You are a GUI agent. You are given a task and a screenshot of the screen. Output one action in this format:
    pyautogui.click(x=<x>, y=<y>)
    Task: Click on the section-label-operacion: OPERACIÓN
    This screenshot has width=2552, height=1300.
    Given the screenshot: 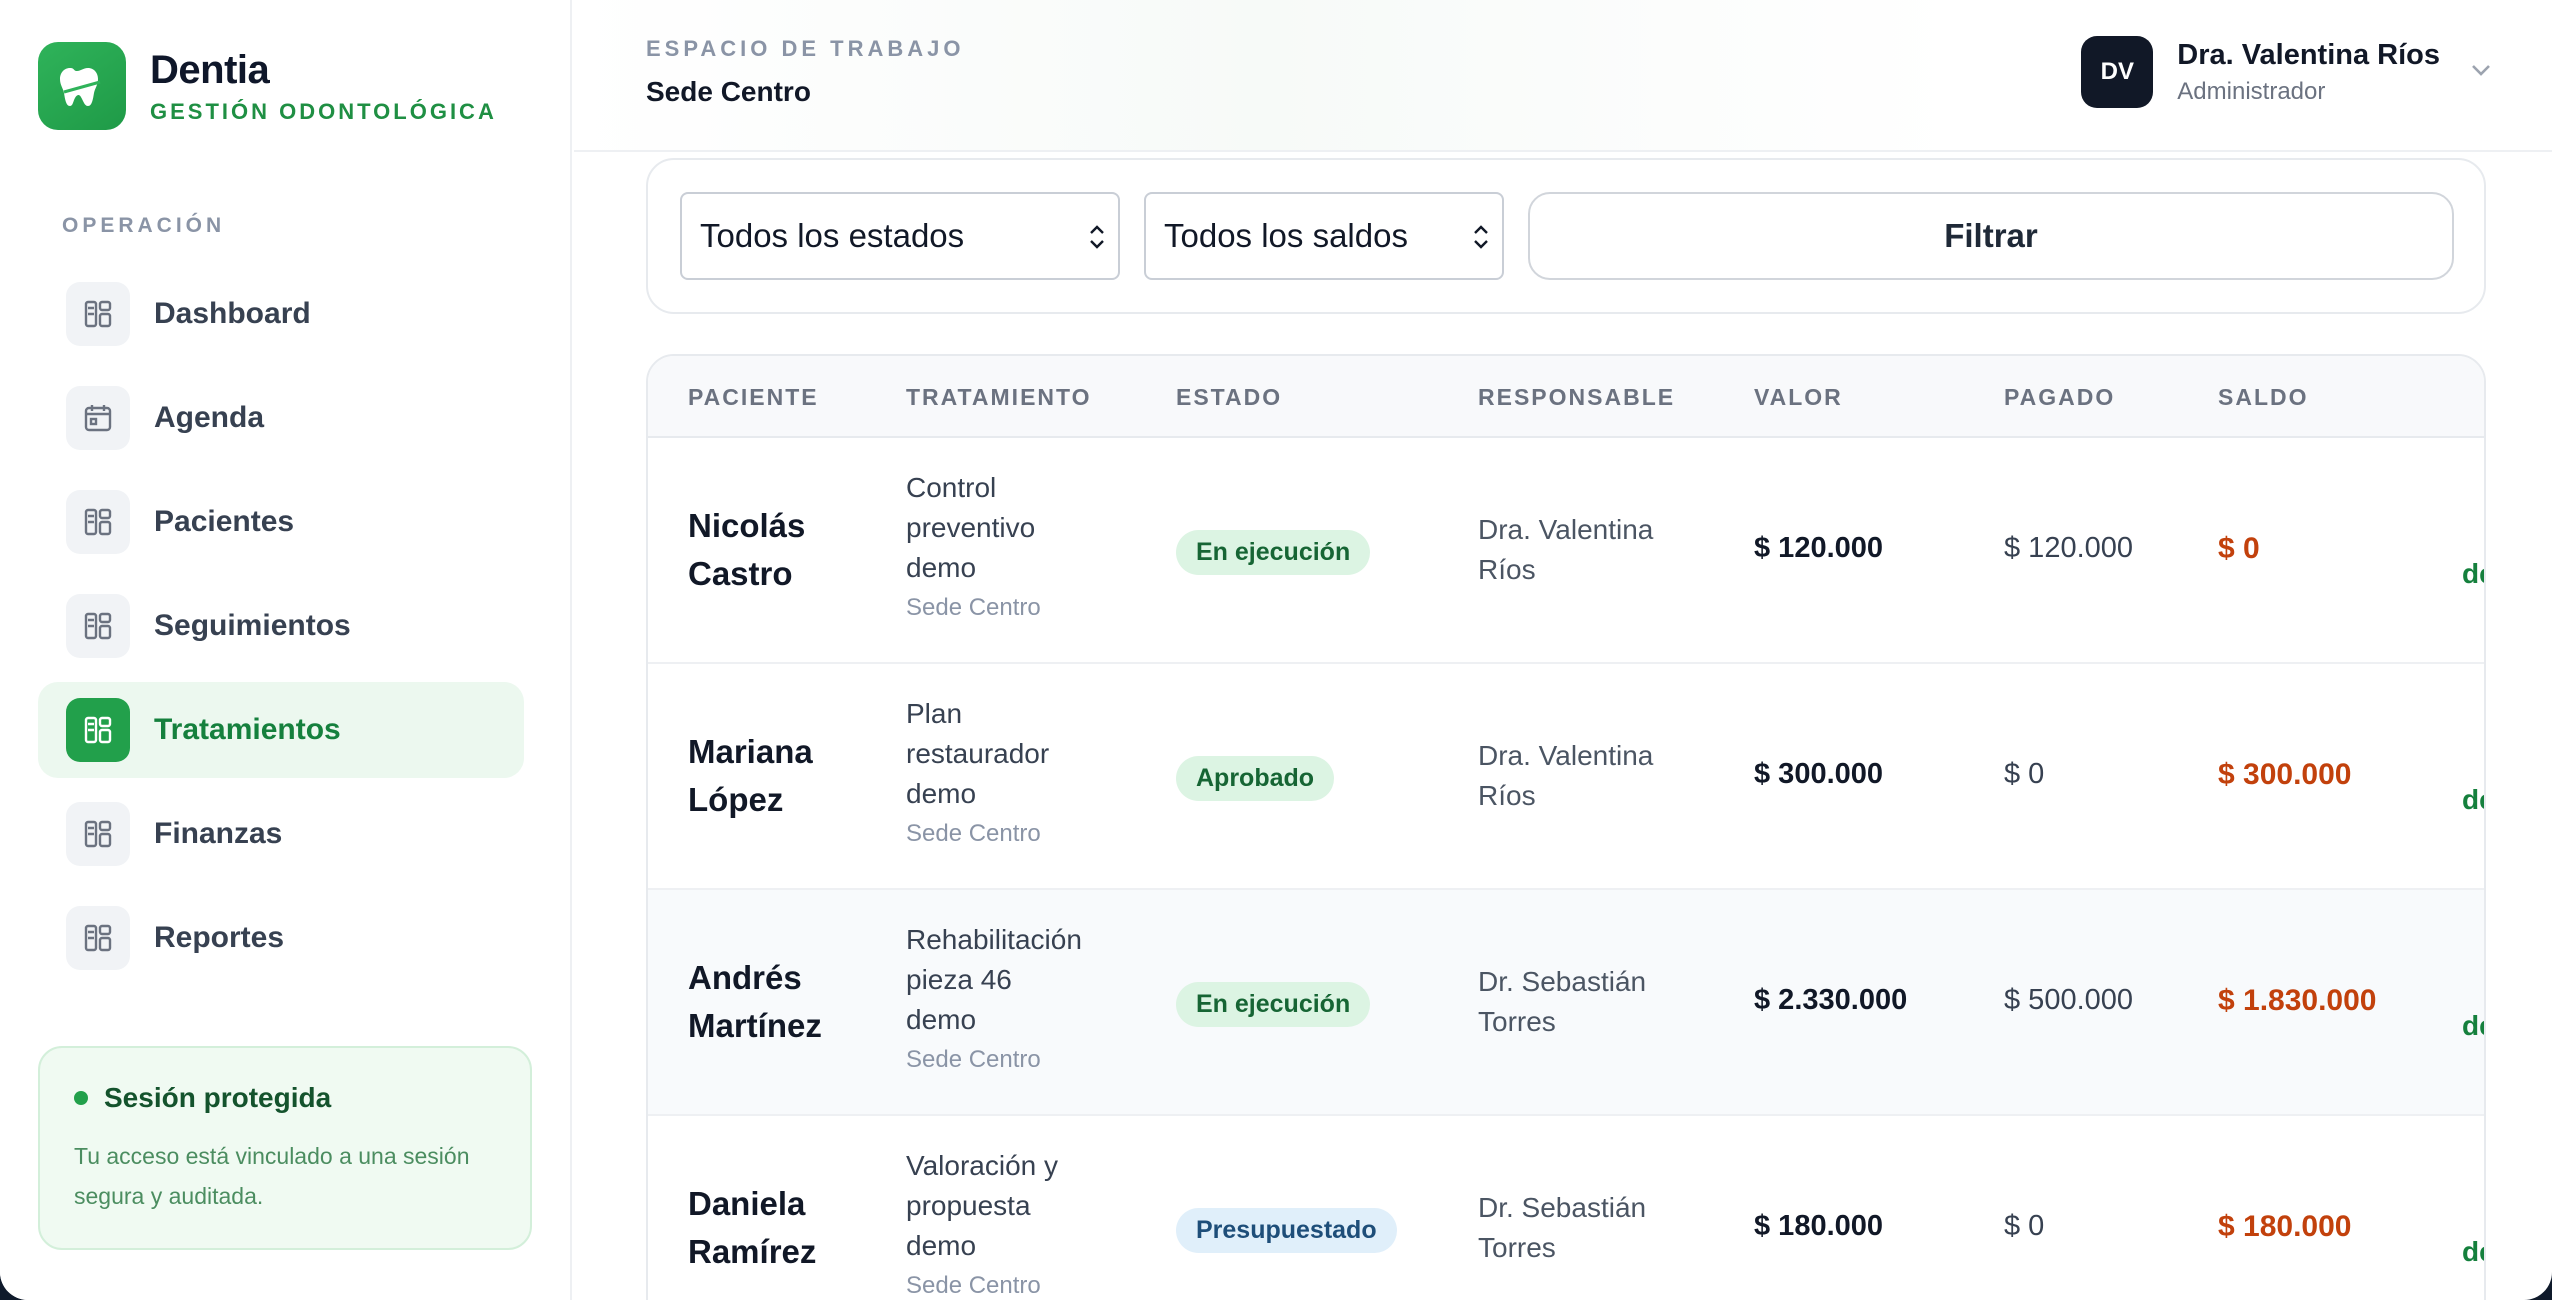 What is the action you would take?
    pyautogui.click(x=144, y=225)
    